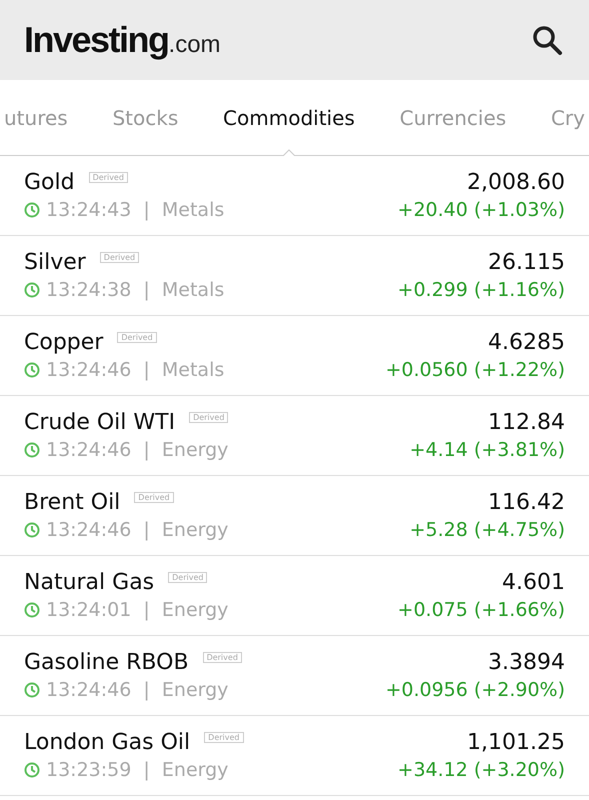 This screenshot has height=800, width=589. Describe the element at coordinates (526, 422) in the screenshot. I see `price: 112.84` at that location.